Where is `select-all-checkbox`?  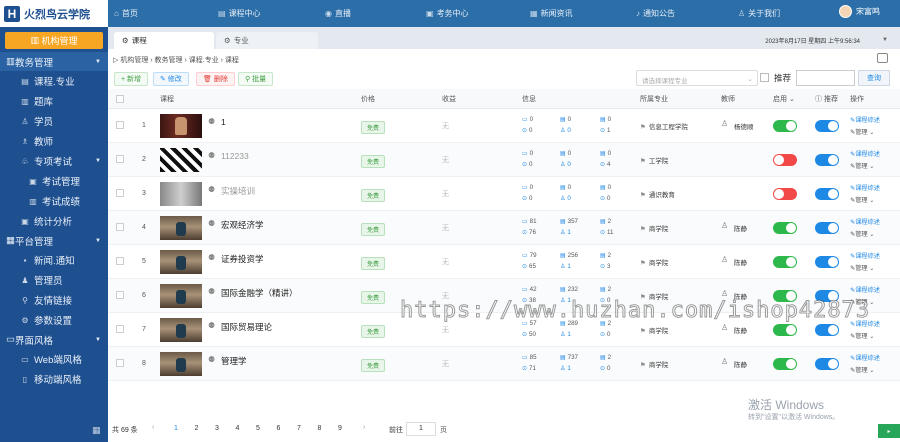 select-all-checkbox is located at coordinates (120, 99).